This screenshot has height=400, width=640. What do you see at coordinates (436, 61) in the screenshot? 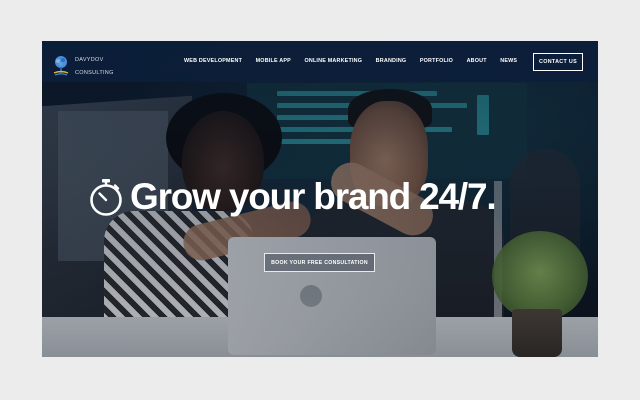
I see `nav-item-portfolio: PORTFOLIO` at bounding box center [436, 61].